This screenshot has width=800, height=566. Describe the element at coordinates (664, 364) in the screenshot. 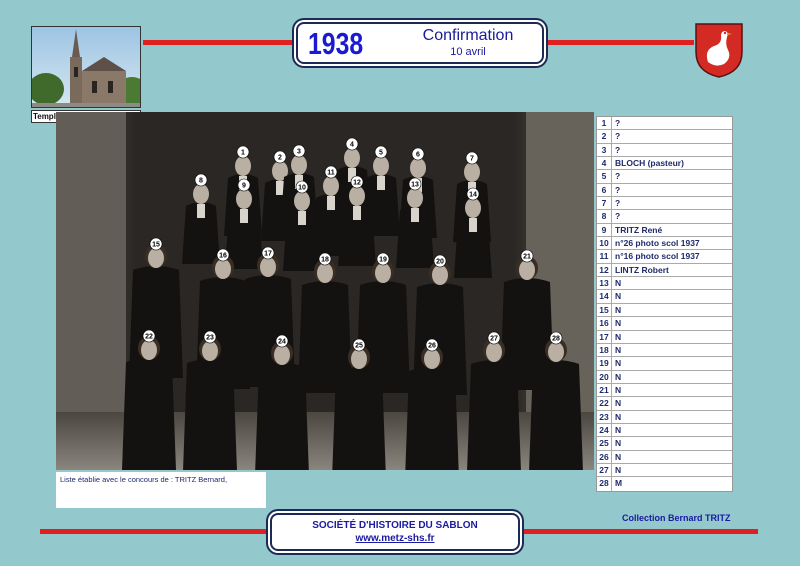

I see `list-item: 19 N` at that location.